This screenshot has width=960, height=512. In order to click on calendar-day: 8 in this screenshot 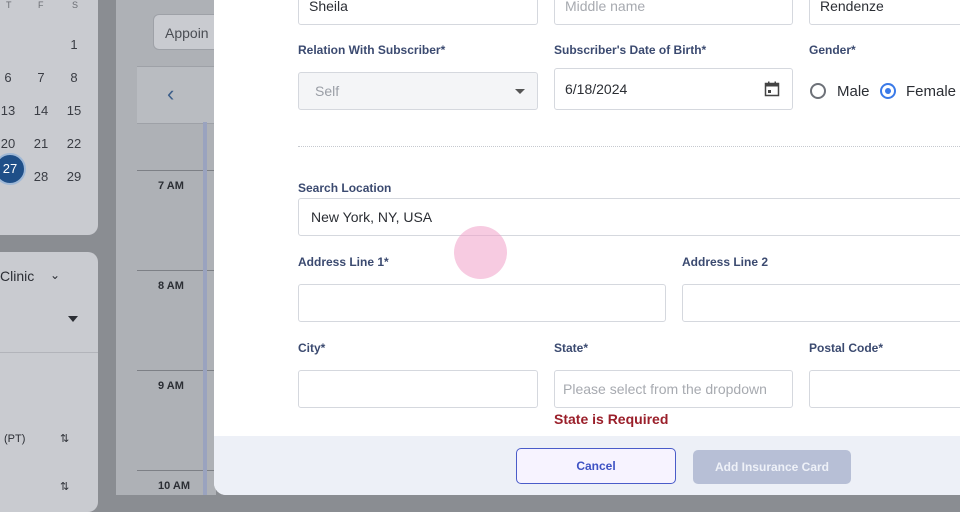, I will do `click(74, 77)`.